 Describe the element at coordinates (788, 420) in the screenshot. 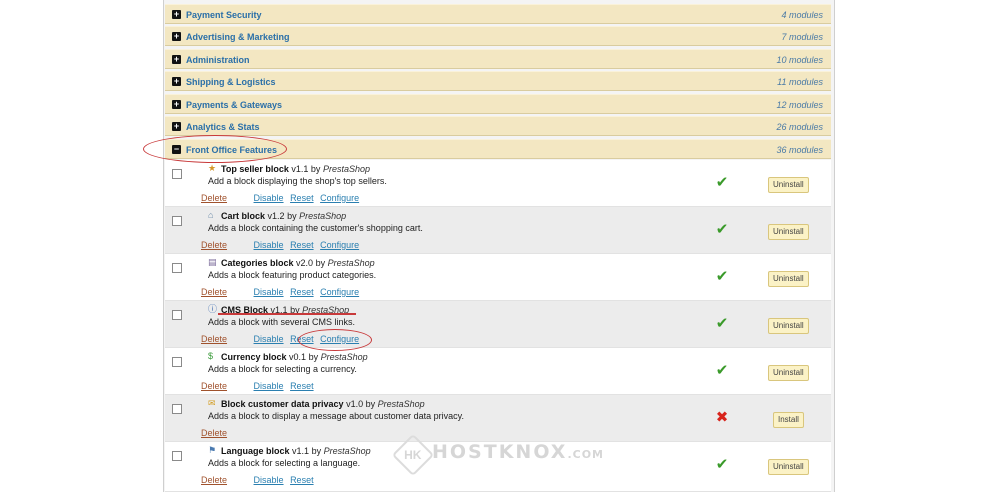

I see `install-button: Install` at that location.